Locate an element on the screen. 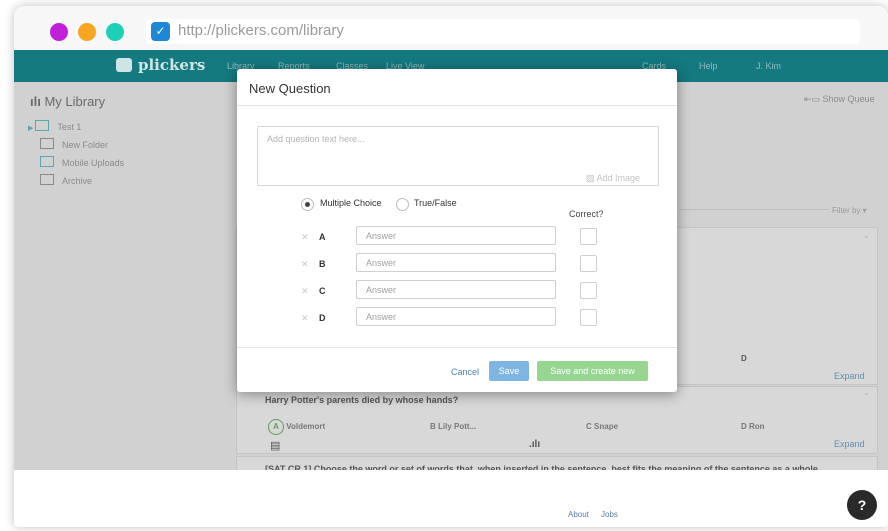 This screenshot has width=888, height=531. mobile-upload-icon is located at coordinates (47, 161).